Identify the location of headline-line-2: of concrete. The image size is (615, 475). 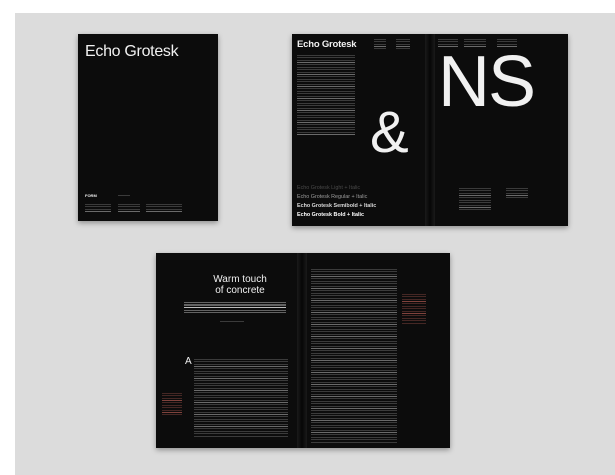
(240, 290).